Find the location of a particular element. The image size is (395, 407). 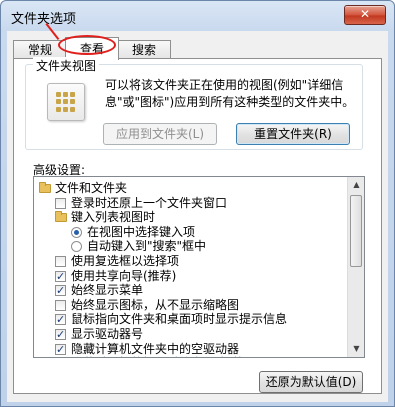

settings-item-label: 文件和文件夹 is located at coordinates (91, 188).